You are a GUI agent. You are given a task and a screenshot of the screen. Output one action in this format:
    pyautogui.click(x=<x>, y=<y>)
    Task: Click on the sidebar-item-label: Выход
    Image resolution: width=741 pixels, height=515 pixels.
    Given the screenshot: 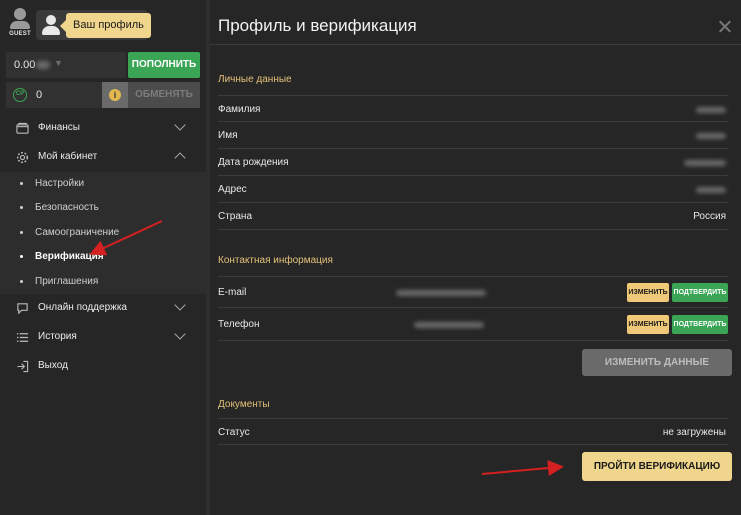 What is the action you would take?
    pyautogui.click(x=53, y=365)
    